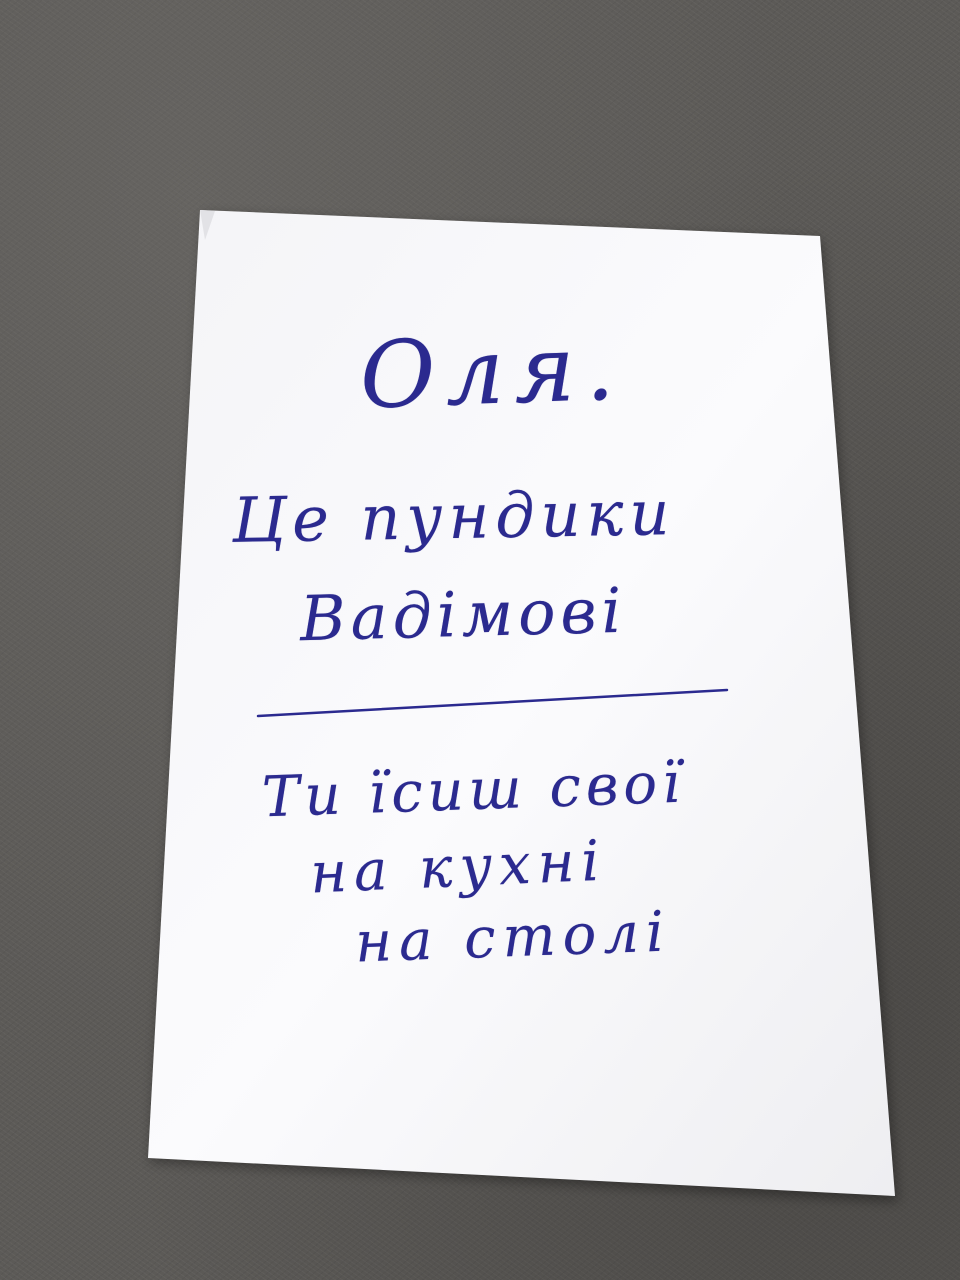 The image size is (960, 1280). I want to click on handwritten-line-5: на столі, so click(512, 937).